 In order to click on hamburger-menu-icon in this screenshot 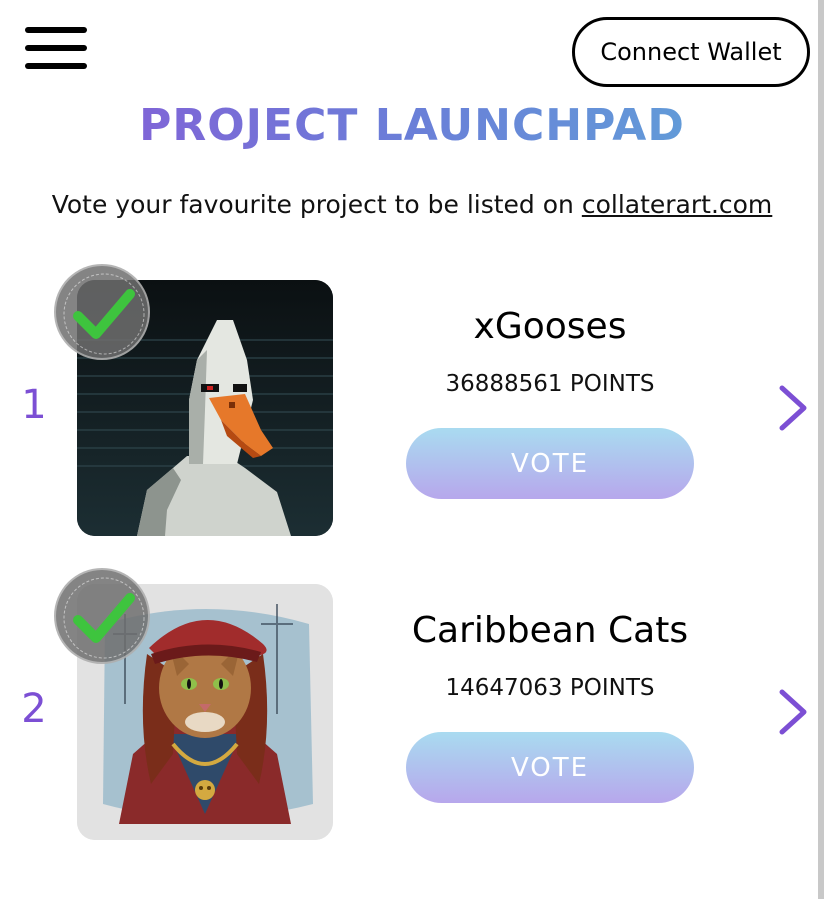, I will do `click(56, 49)`.